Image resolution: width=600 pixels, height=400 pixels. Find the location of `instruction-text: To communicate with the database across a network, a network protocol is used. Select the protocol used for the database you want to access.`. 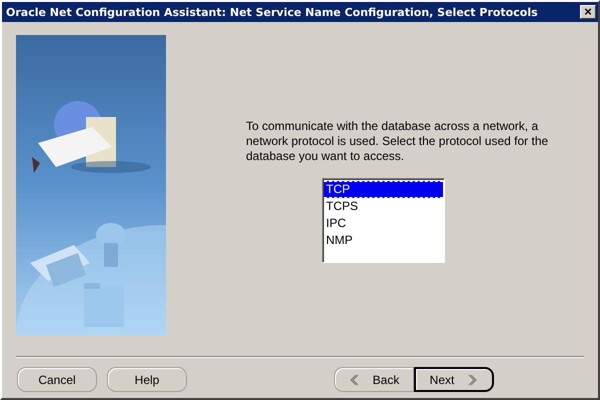

instruction-text: To communicate with the database across a network, a network protocol is used. Select the protocol used for the database you want to access. is located at coordinates (398, 141).